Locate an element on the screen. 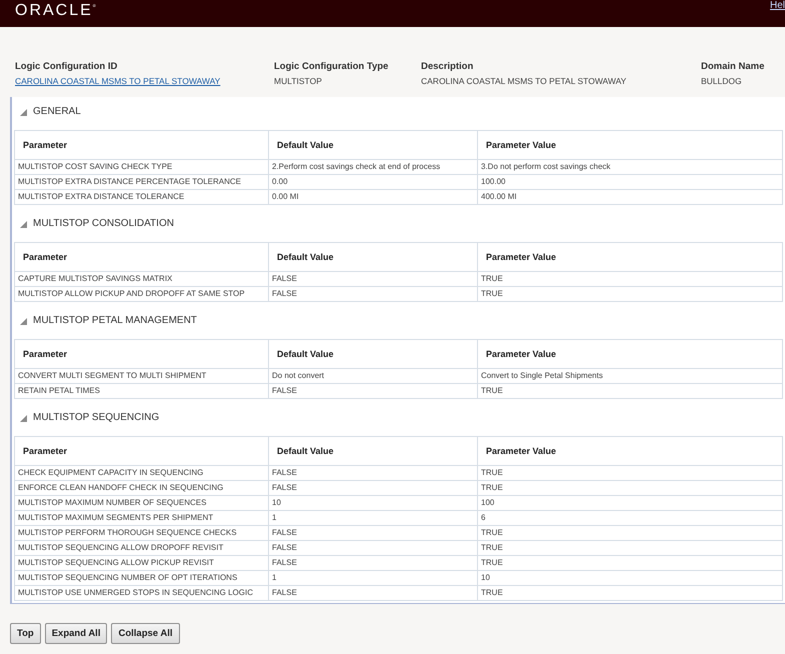 Image resolution: width=785 pixels, height=654 pixels. collapse-all-button: Collapse All is located at coordinates (145, 633).